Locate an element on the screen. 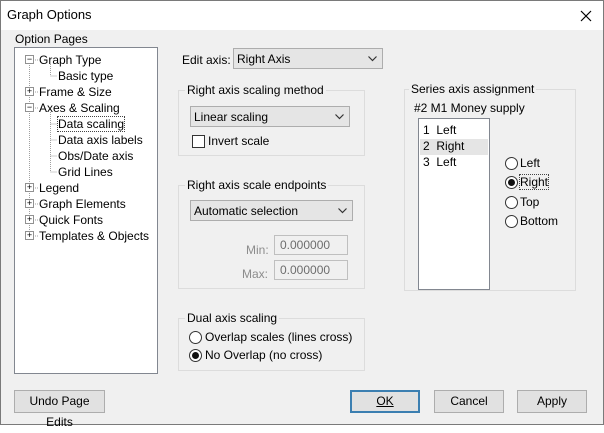  collapse-graph-type-icon: − is located at coordinates (29, 59).